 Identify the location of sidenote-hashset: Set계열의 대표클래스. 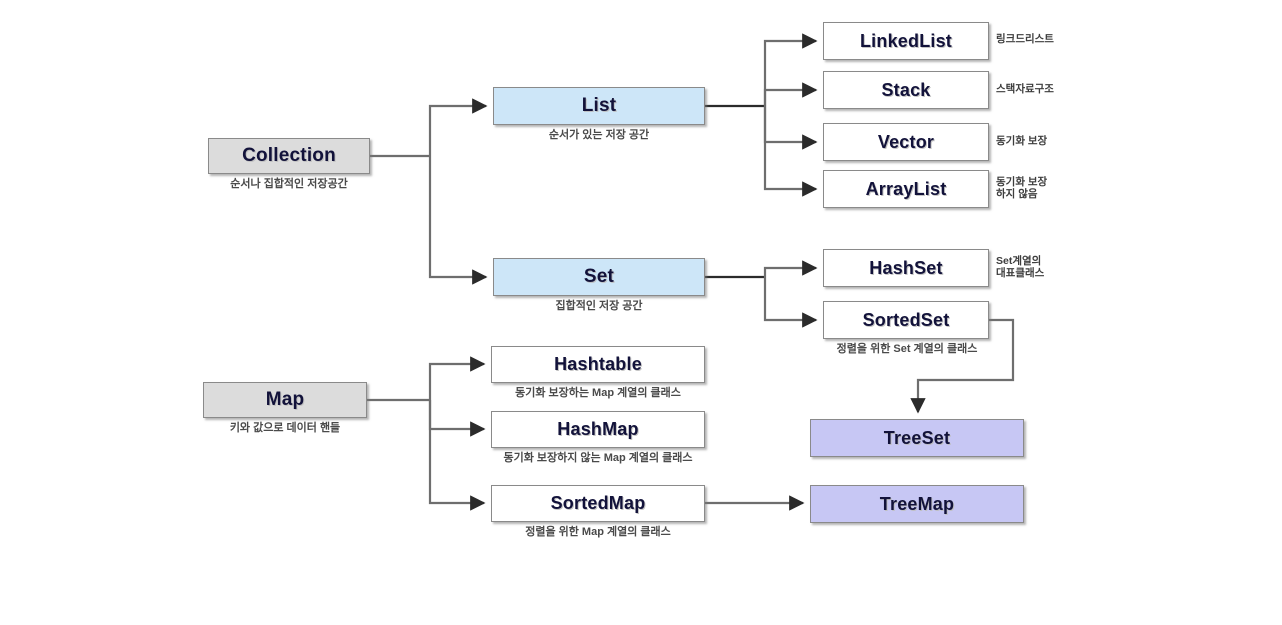
(1020, 267).